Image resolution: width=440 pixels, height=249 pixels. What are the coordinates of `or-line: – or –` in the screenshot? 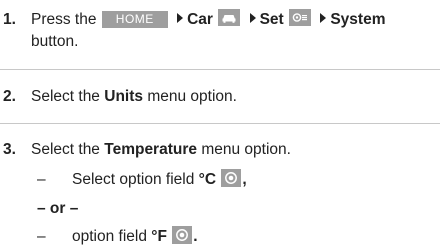 It's located at (57, 209).